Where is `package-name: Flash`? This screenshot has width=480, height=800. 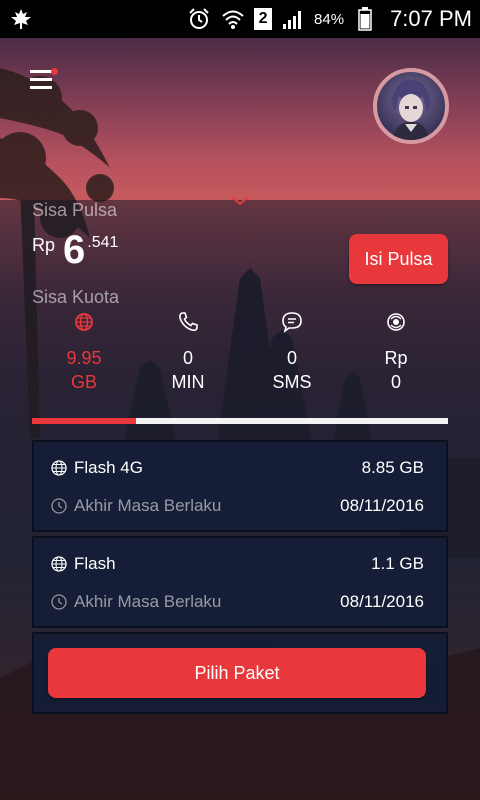 package-name: Flash is located at coordinates (95, 563).